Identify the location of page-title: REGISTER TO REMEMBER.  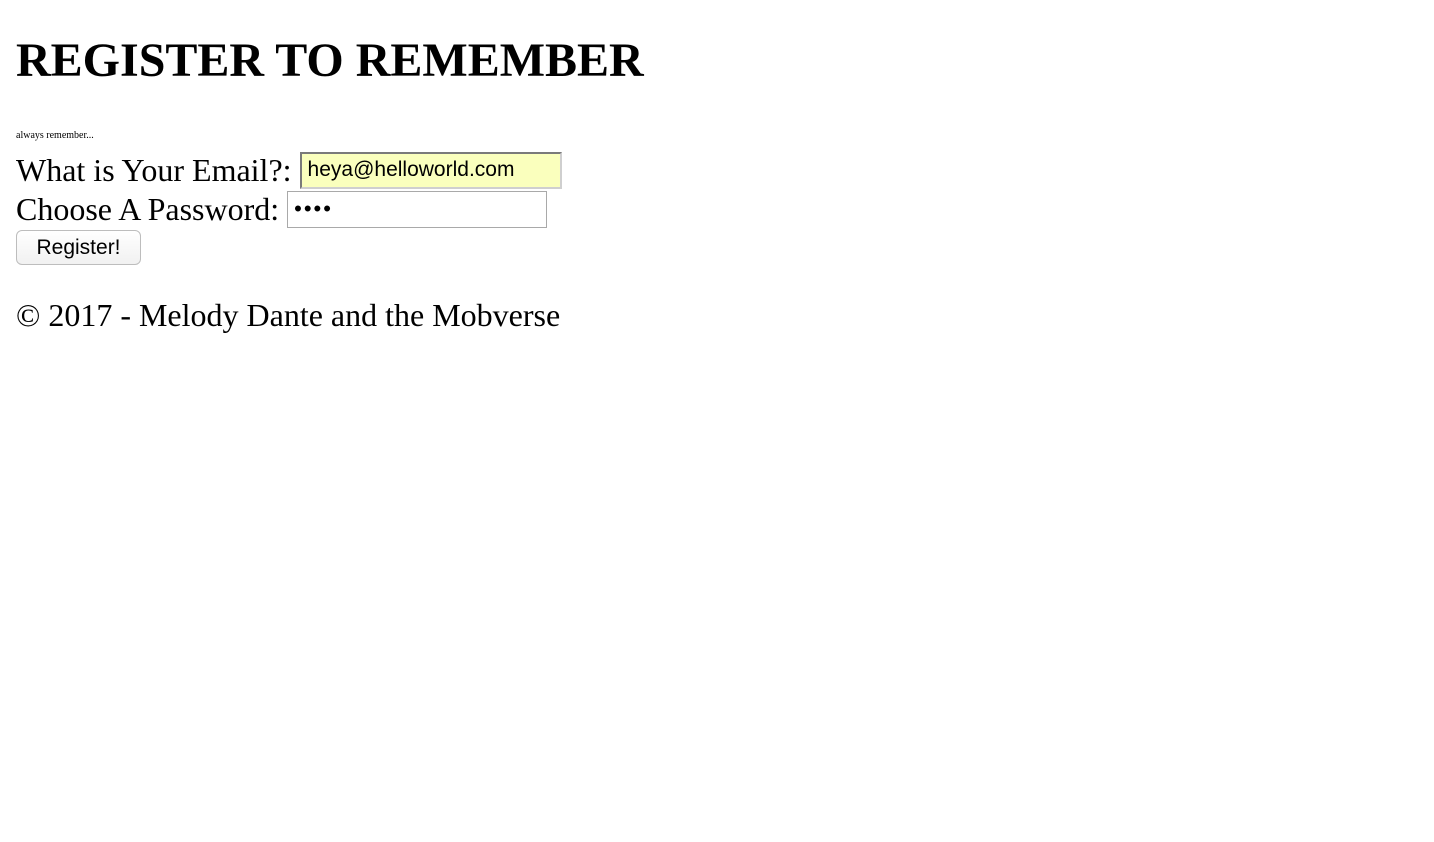
(330, 60).